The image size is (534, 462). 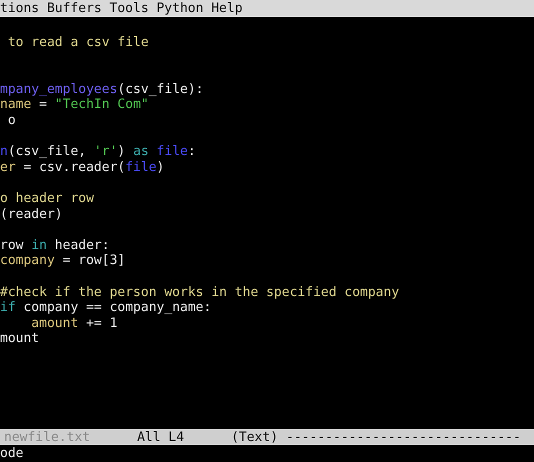 What do you see at coordinates (106, 308) in the screenshot?
I see `code-line: if company == company_name:` at bounding box center [106, 308].